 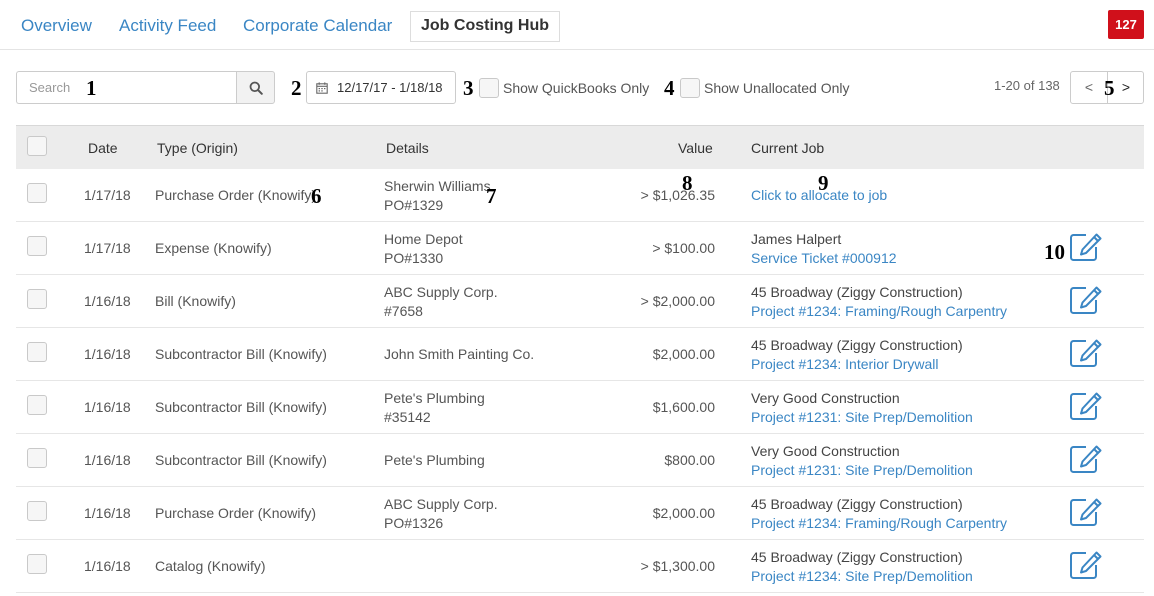 I want to click on row-value: > $1,026.35, so click(x=678, y=195).